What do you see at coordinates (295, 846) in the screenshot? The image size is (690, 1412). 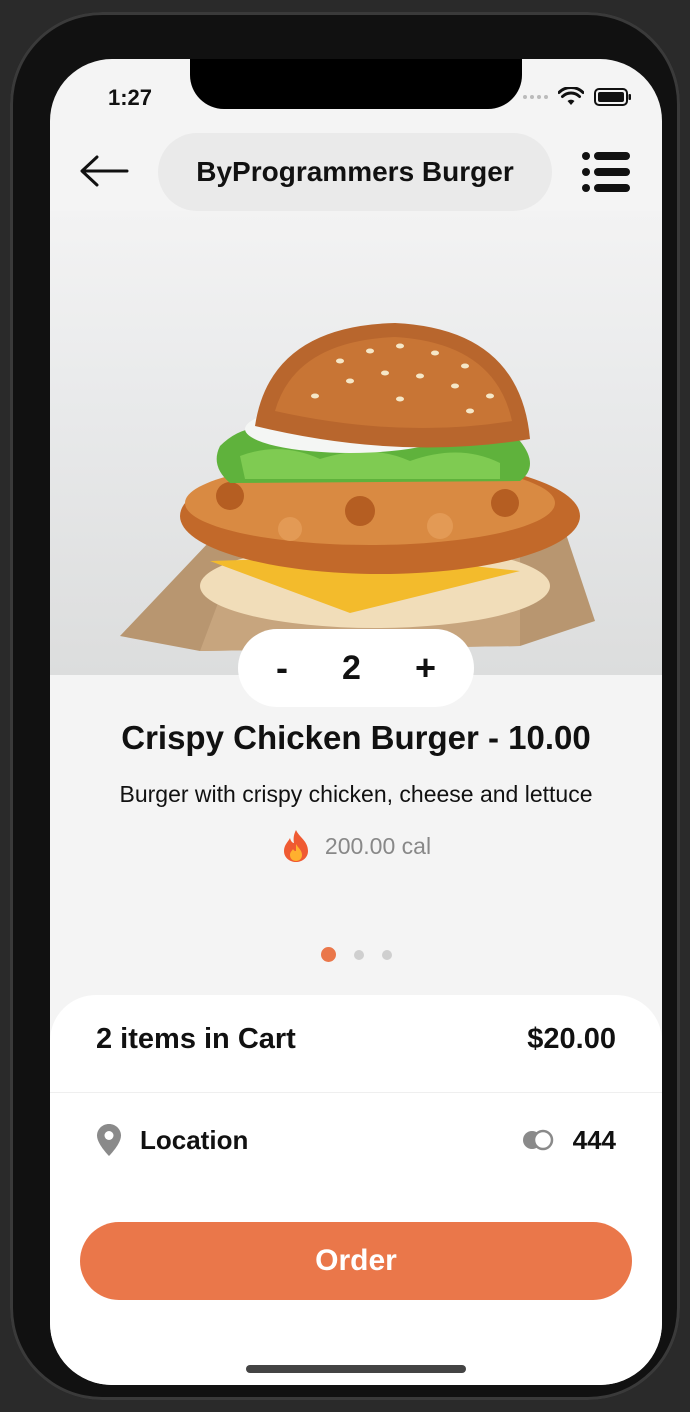 I see `fire-icon` at bounding box center [295, 846].